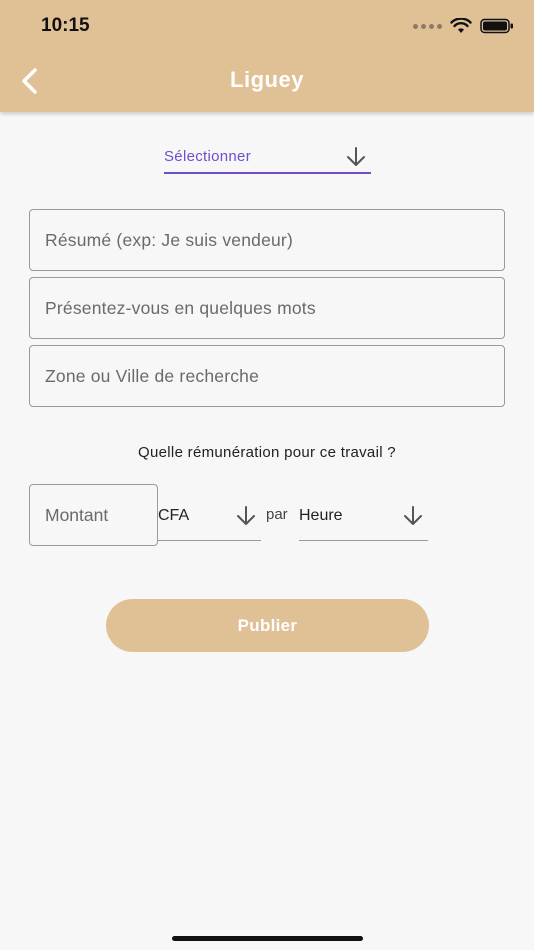 The width and height of the screenshot is (534, 950). I want to click on resume-field: Résumé (exp: Je suis vendeur), so click(267, 240).